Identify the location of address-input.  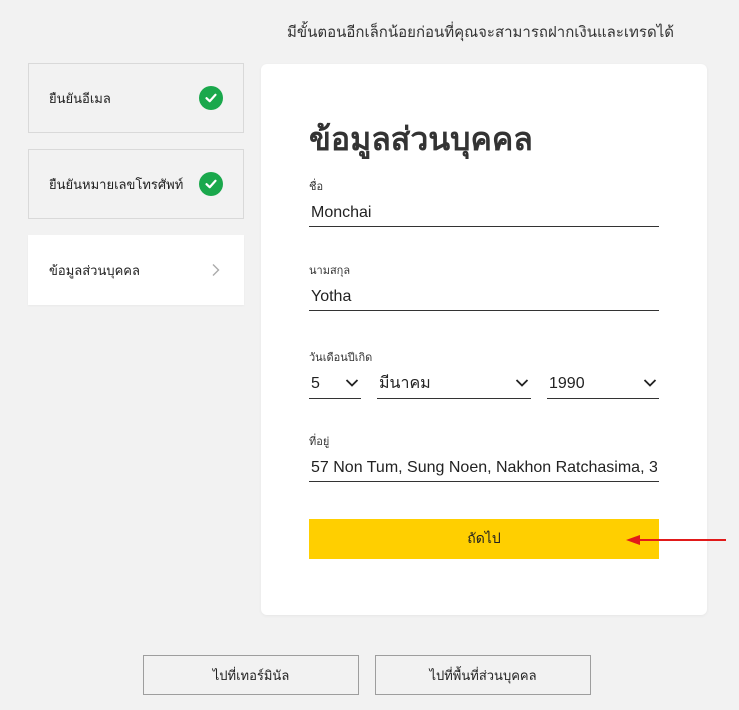
(484, 469).